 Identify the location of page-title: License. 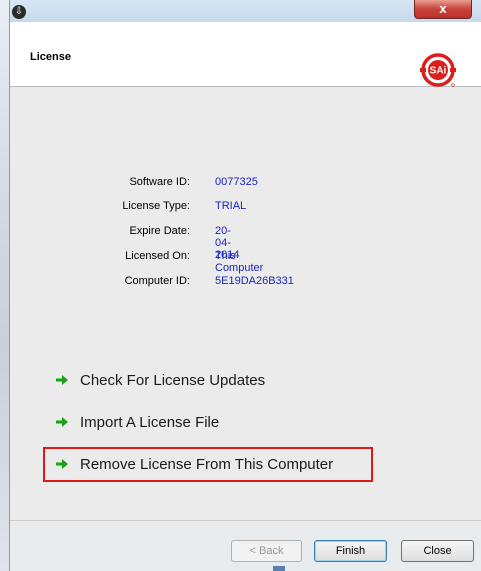
(50, 57).